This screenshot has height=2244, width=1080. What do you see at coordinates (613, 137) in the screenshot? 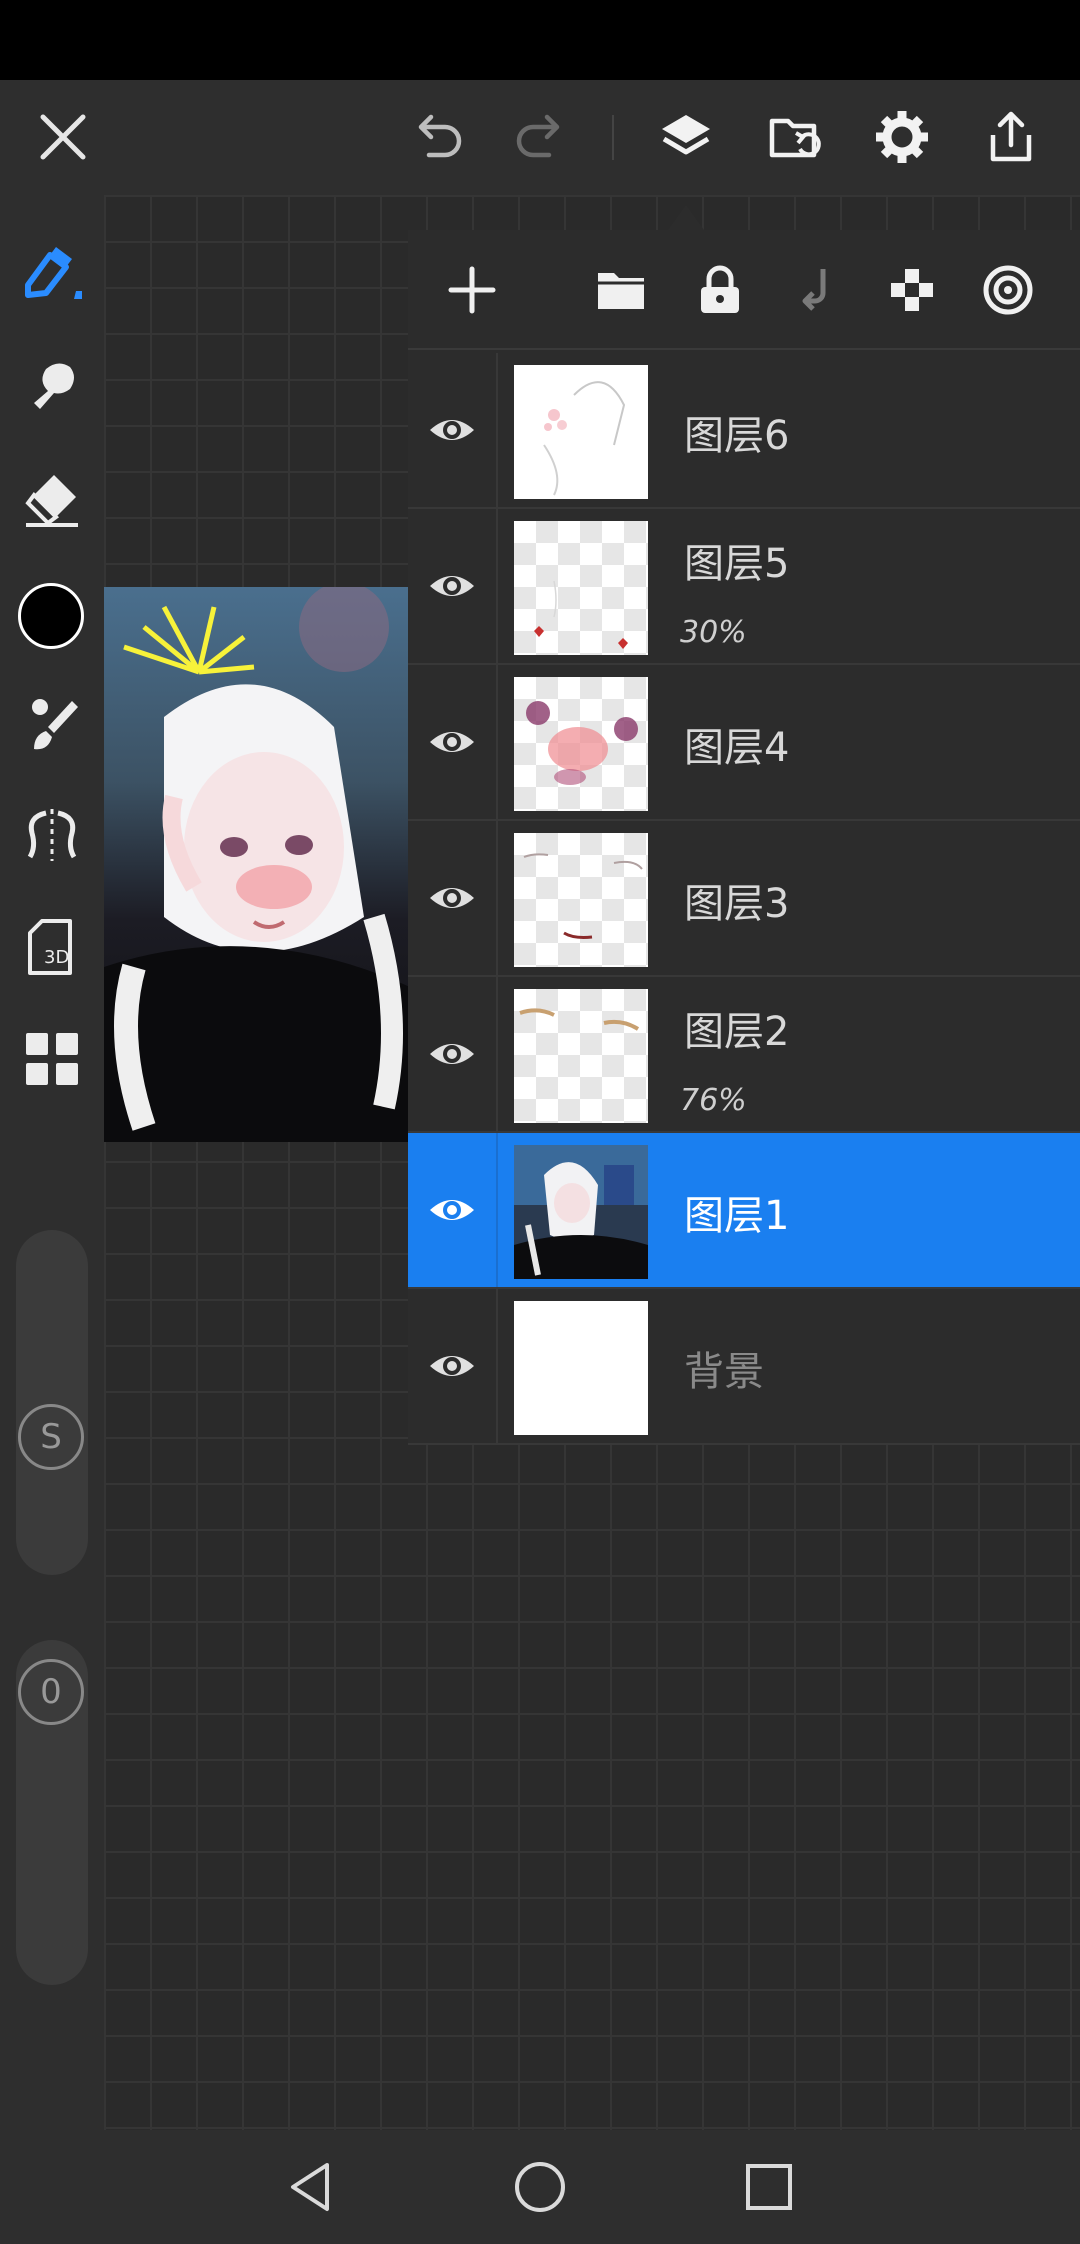
I see `toolbar-divider` at bounding box center [613, 137].